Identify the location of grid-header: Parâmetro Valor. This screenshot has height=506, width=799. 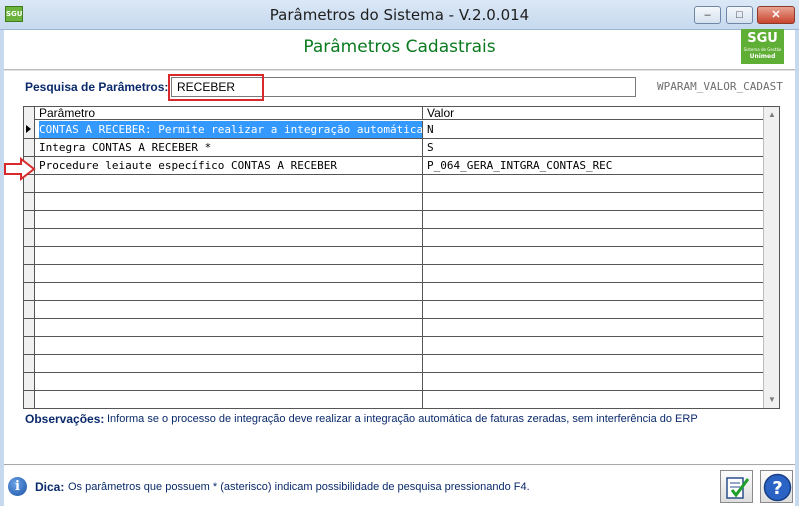
(399, 113).